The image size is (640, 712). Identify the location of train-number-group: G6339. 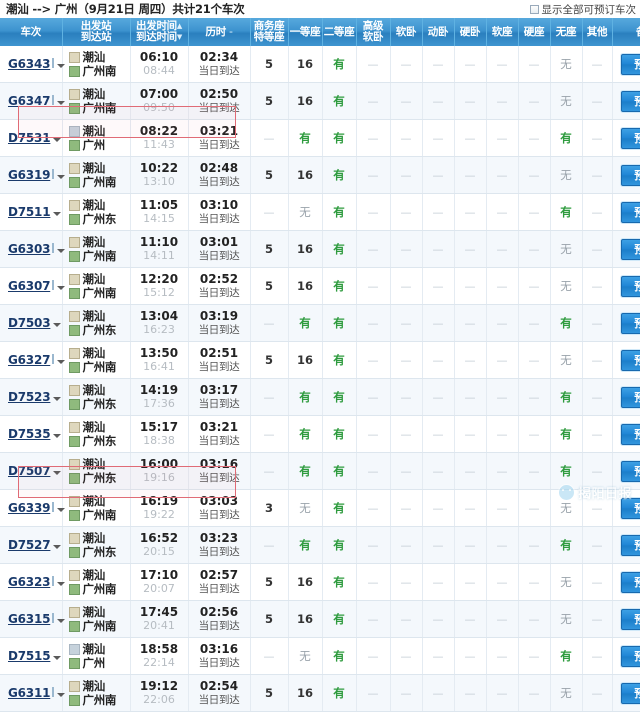
(37, 508).